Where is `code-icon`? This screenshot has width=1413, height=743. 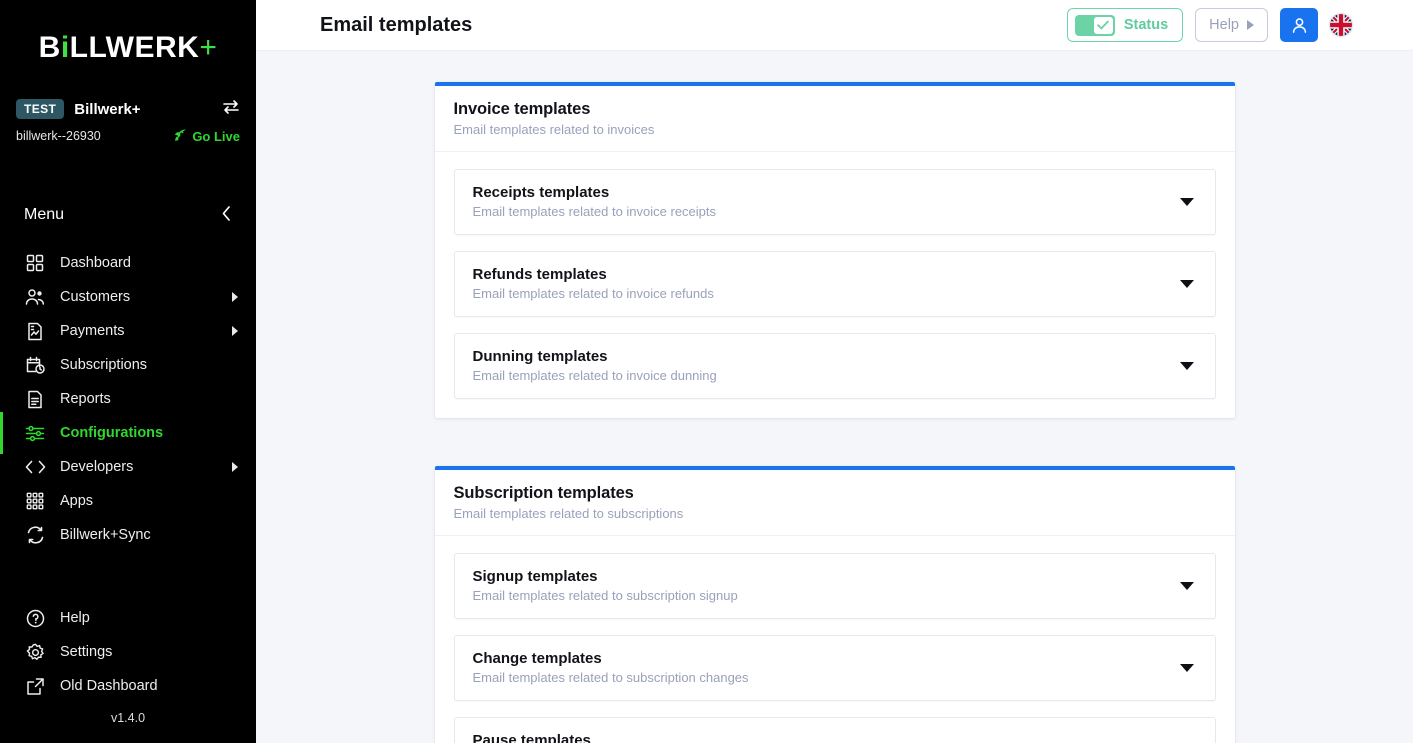
code-icon is located at coordinates (35, 467).